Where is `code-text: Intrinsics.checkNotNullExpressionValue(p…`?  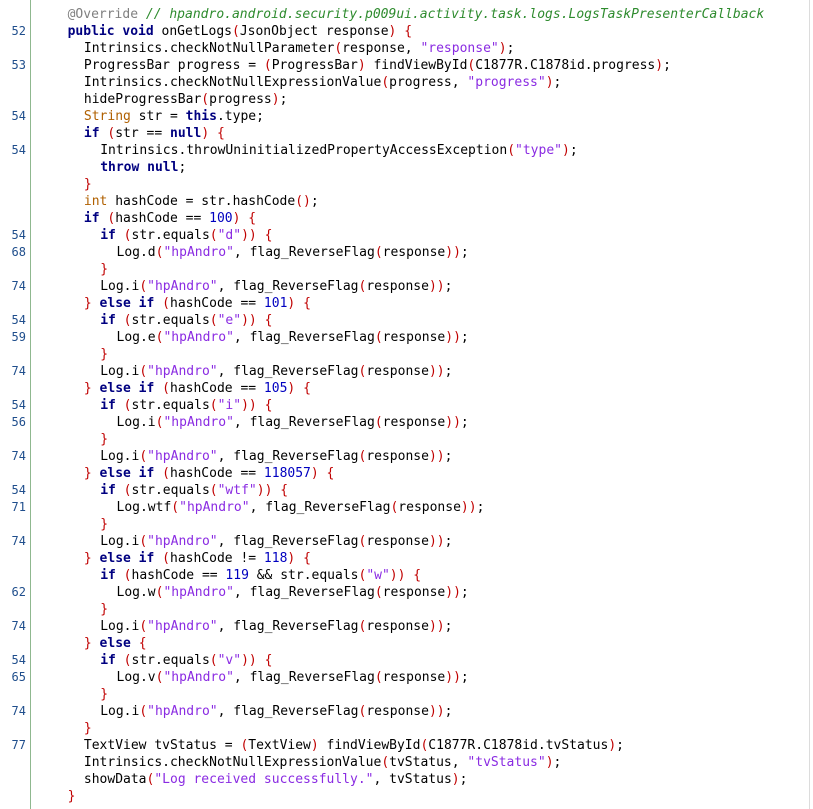
code-text: Intrinsics.checkNotNullExpressionValue(p… is located at coordinates (322, 82).